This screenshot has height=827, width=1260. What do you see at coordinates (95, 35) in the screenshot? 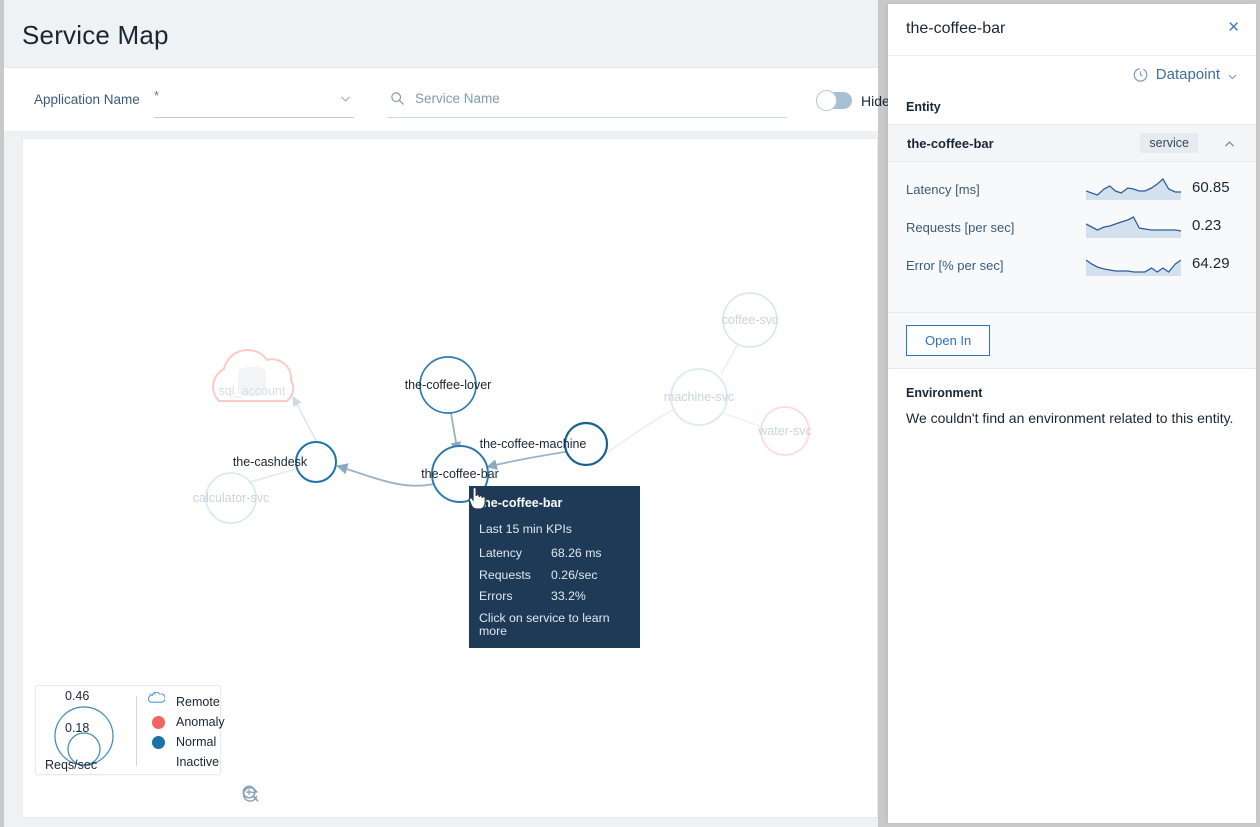
I see `page-title: Service Map` at bounding box center [95, 35].